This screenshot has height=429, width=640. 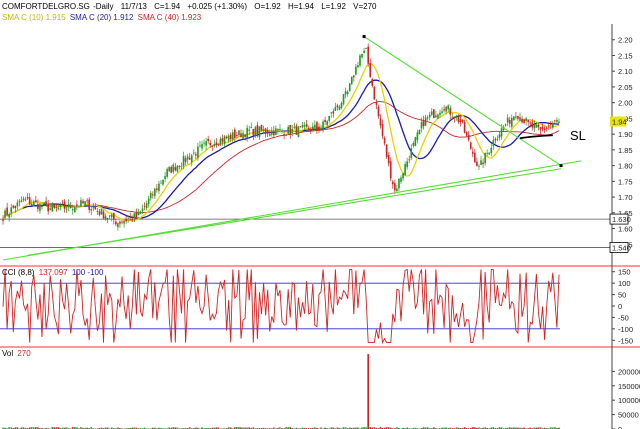 What do you see at coordinates (628, 415) in the screenshot?
I see `vol-tick-label: 50000` at bounding box center [628, 415].